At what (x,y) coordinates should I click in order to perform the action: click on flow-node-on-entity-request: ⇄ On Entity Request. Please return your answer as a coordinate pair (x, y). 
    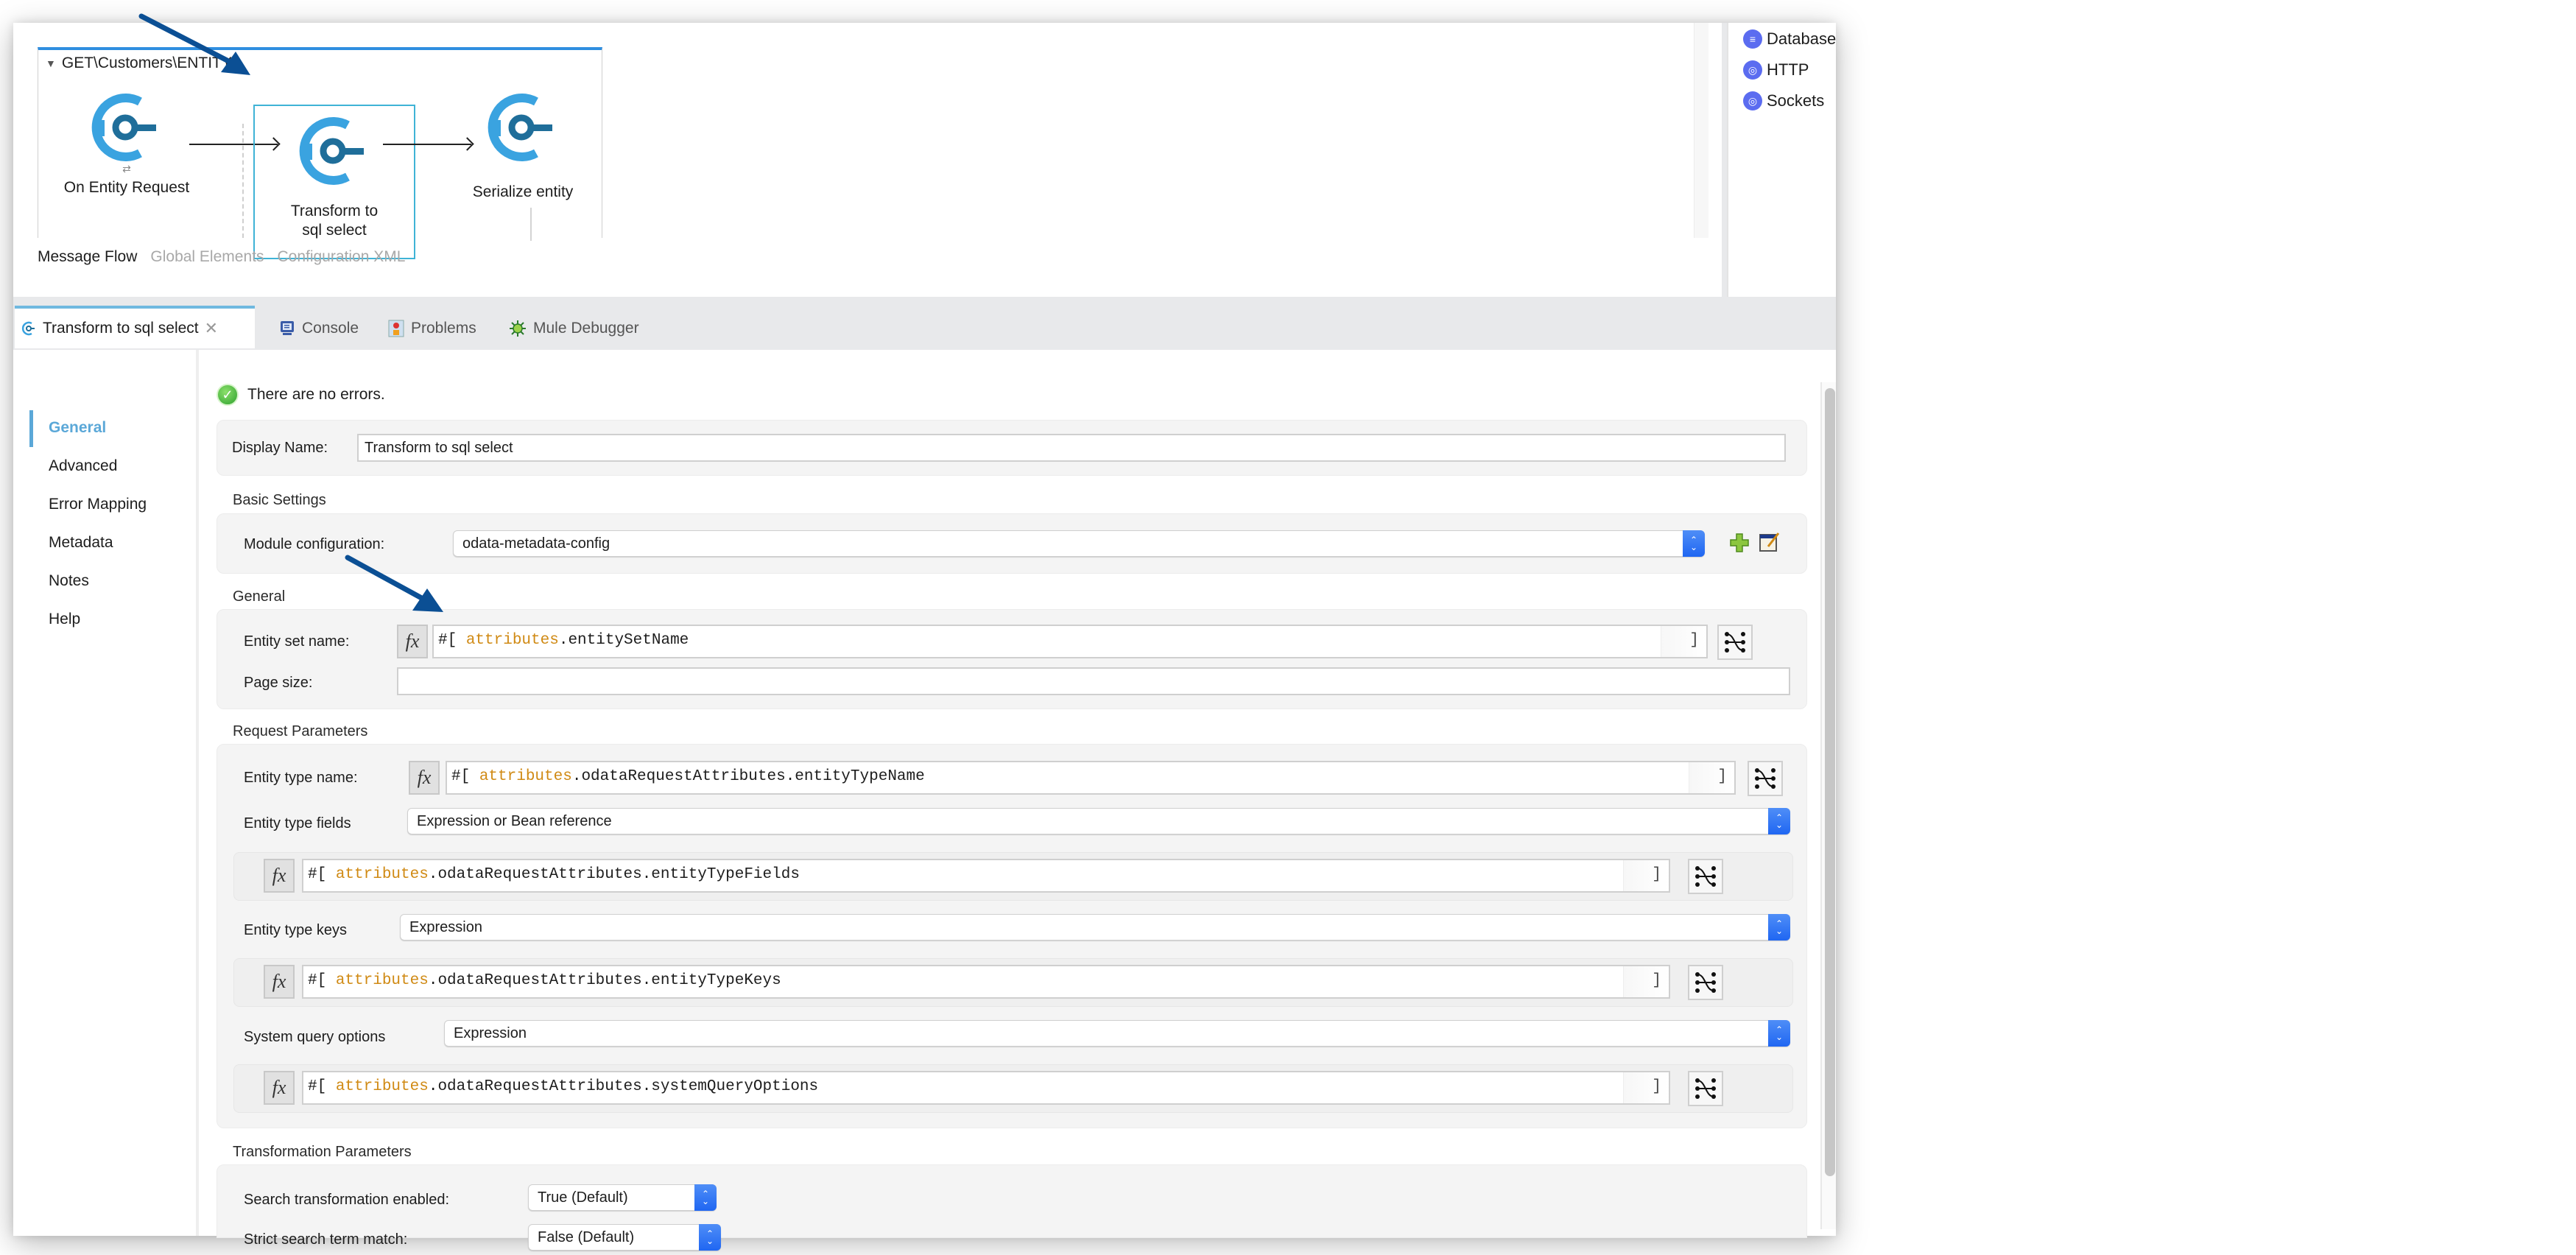
    Looking at the image, I should click on (127, 142).